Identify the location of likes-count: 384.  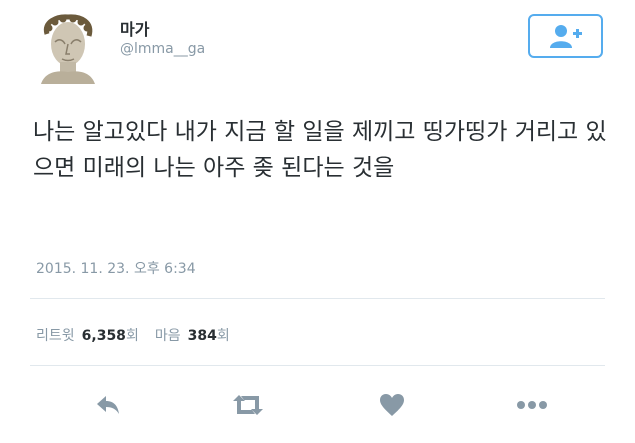
(202, 336).